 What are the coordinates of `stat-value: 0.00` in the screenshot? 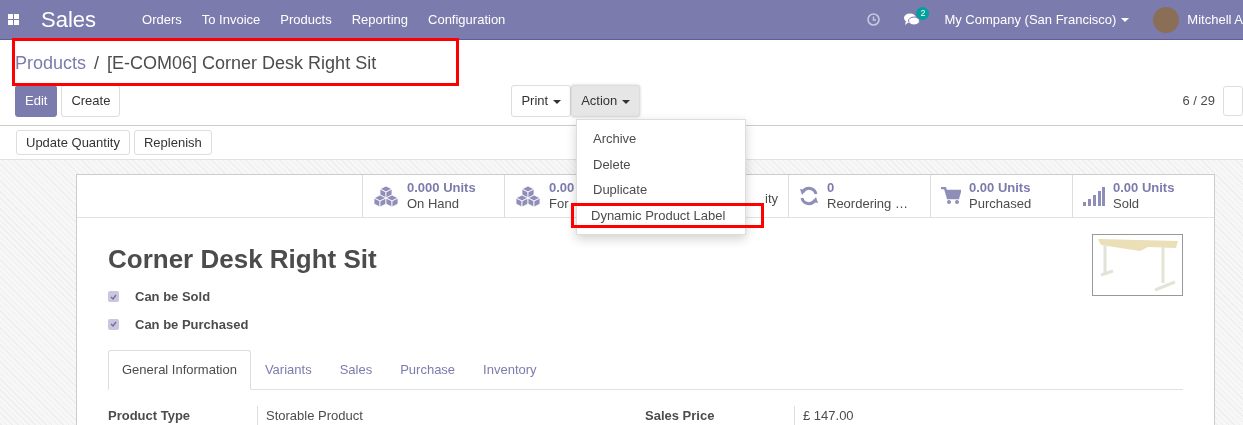 It's located at (562, 188).